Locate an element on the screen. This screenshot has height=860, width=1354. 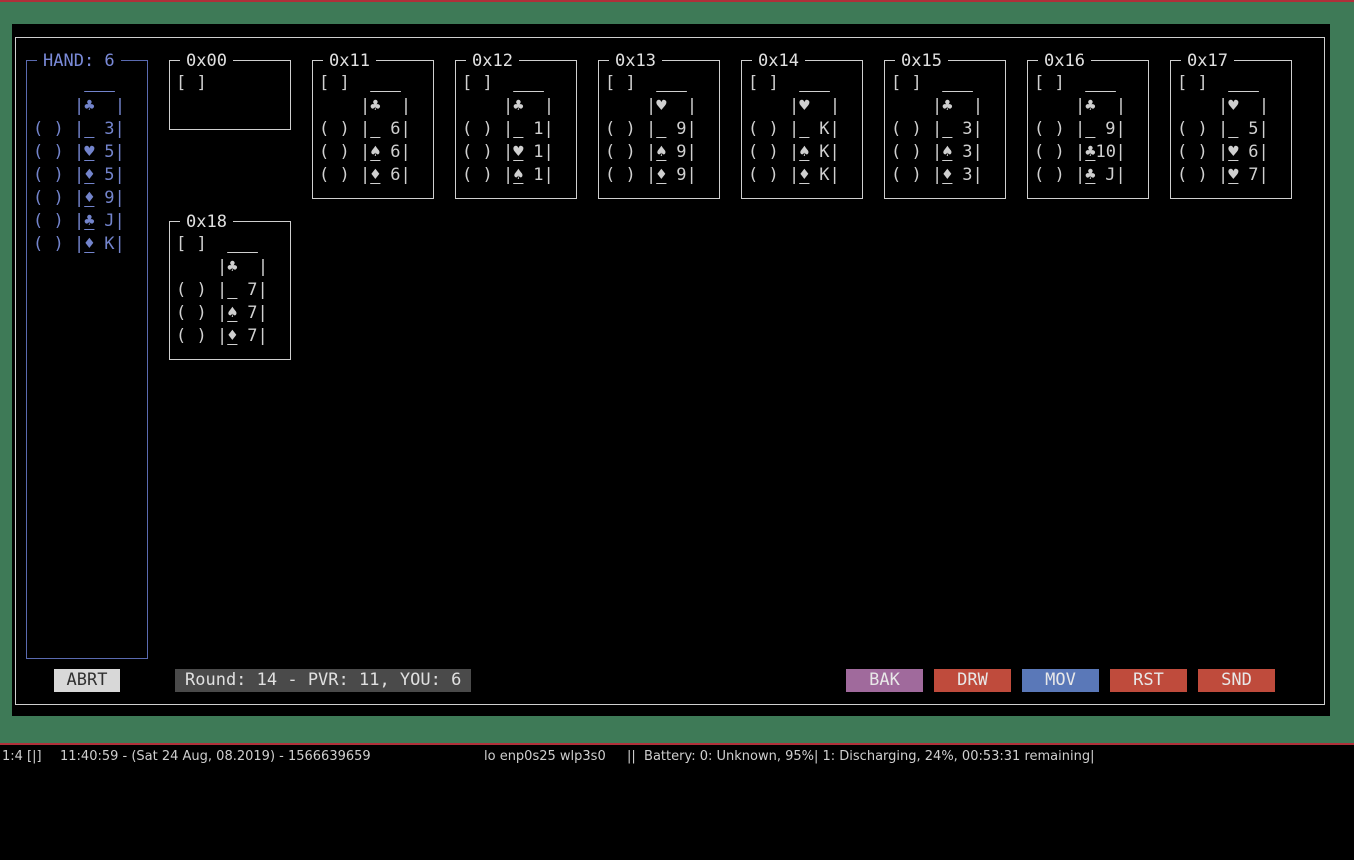
card-face: ♥ 1 is located at coordinates (528, 152).